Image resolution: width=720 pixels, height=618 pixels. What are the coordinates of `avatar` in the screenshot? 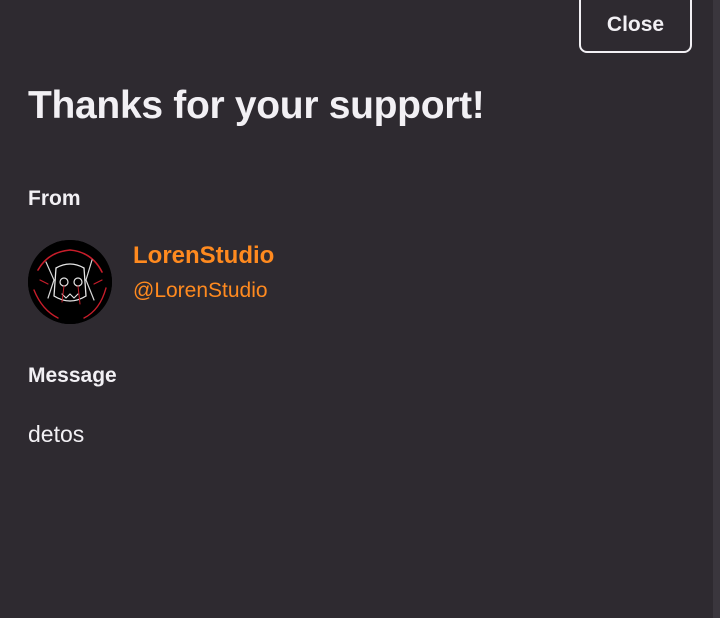 It's located at (70, 282).